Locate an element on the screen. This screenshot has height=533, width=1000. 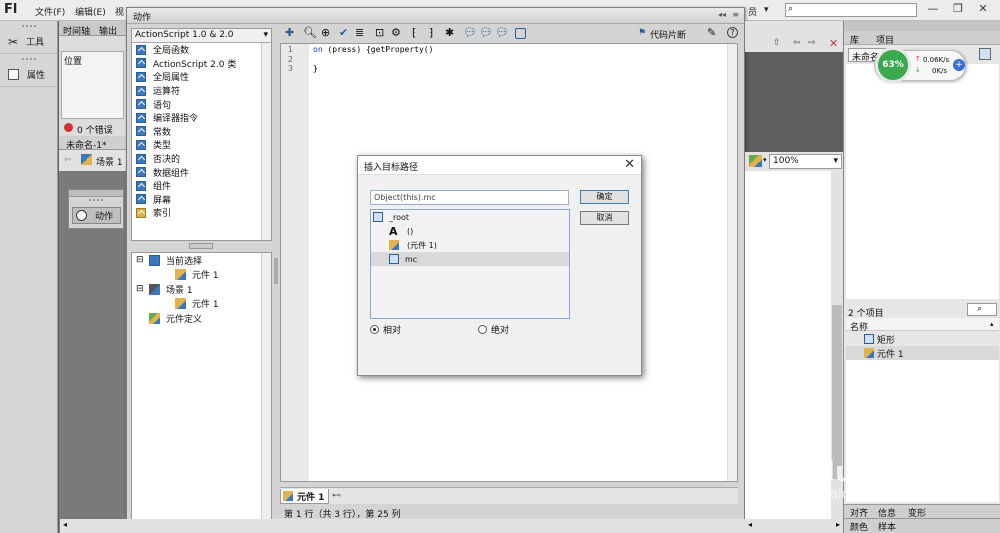
radio-absolute: 绝对 is located at coordinates (493, 329).